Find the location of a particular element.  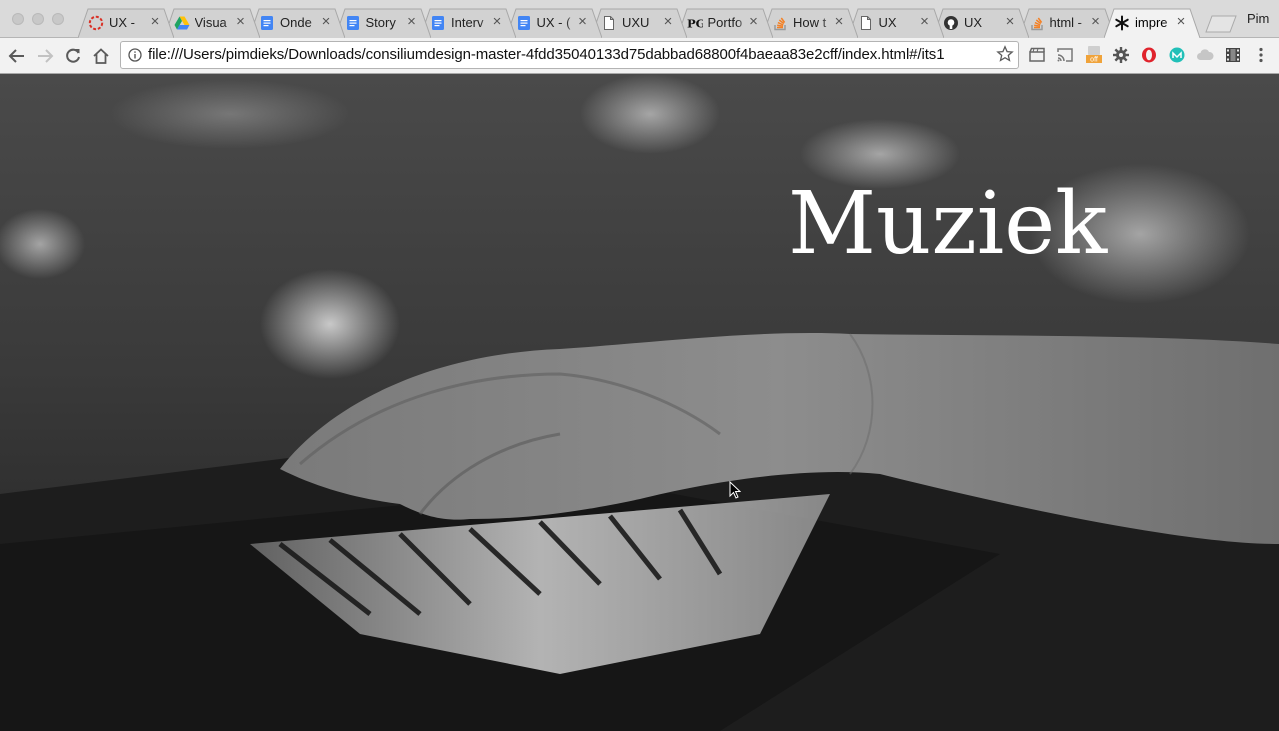

back-button is located at coordinates (17, 56).